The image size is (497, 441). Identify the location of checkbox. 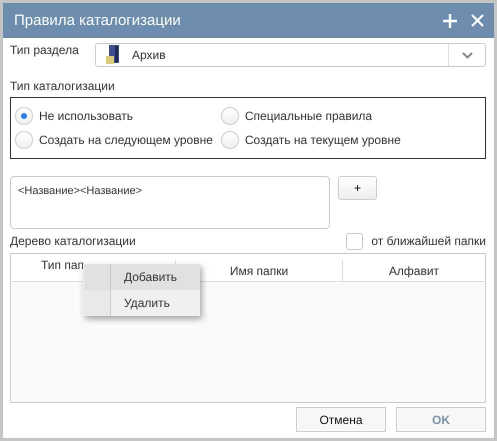
(355, 241).